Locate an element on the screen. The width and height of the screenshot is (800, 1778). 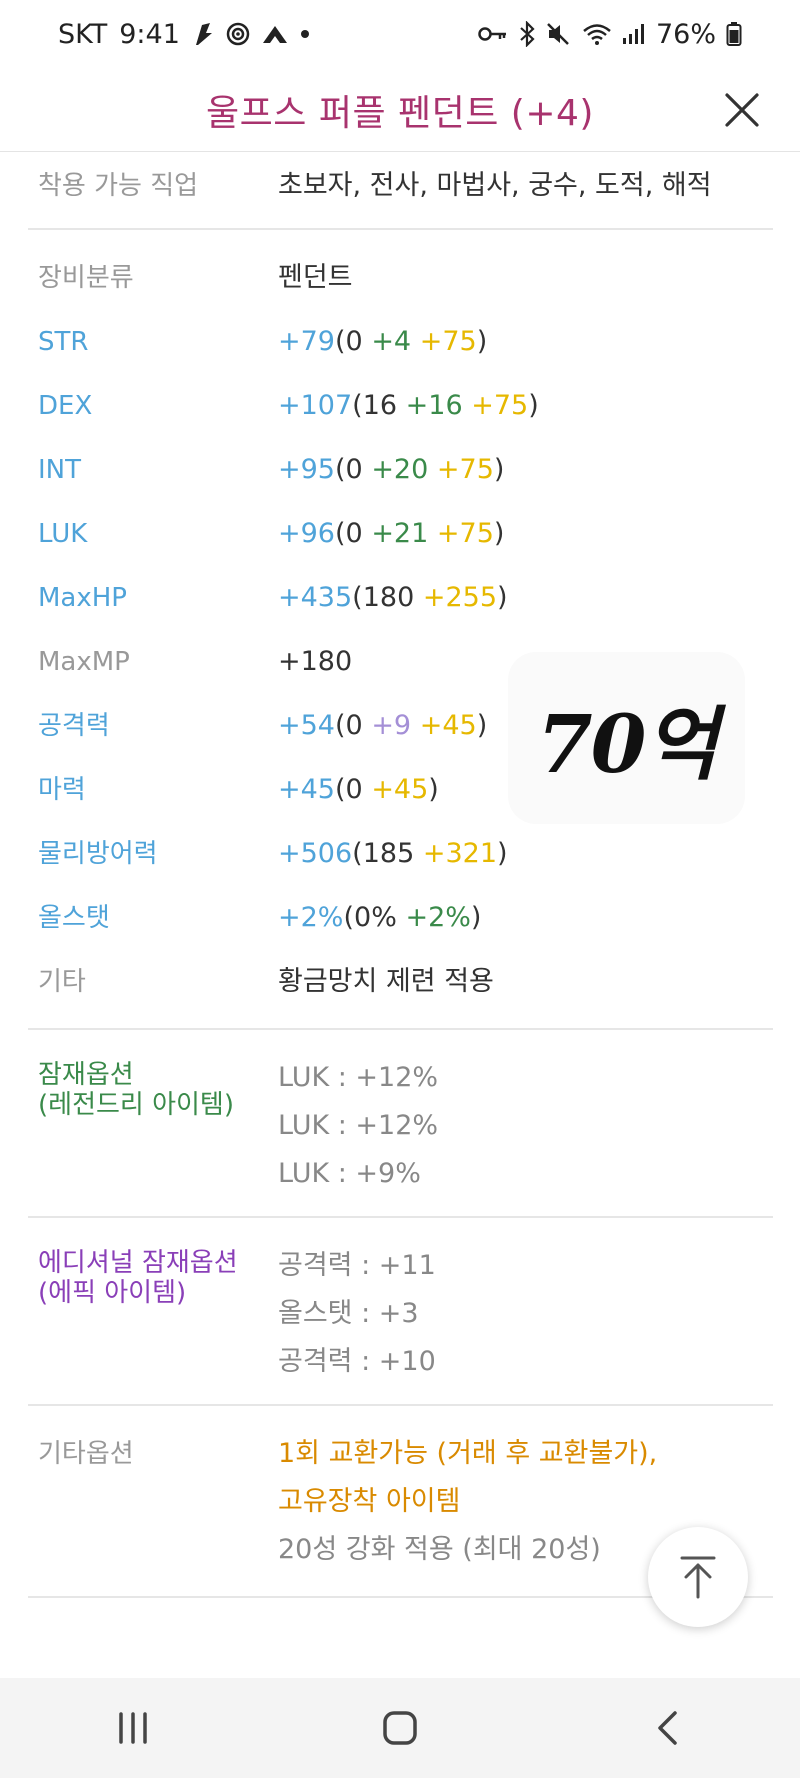
stat-scroll: +20 is located at coordinates (400, 469).